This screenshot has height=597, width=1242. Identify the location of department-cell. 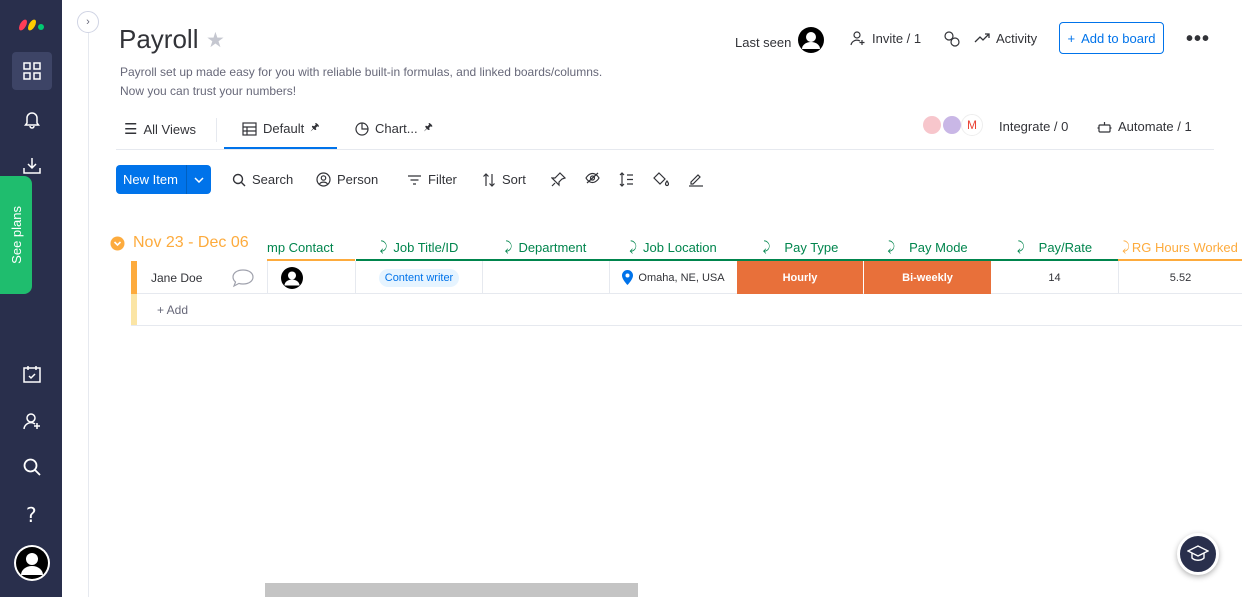
(546, 277).